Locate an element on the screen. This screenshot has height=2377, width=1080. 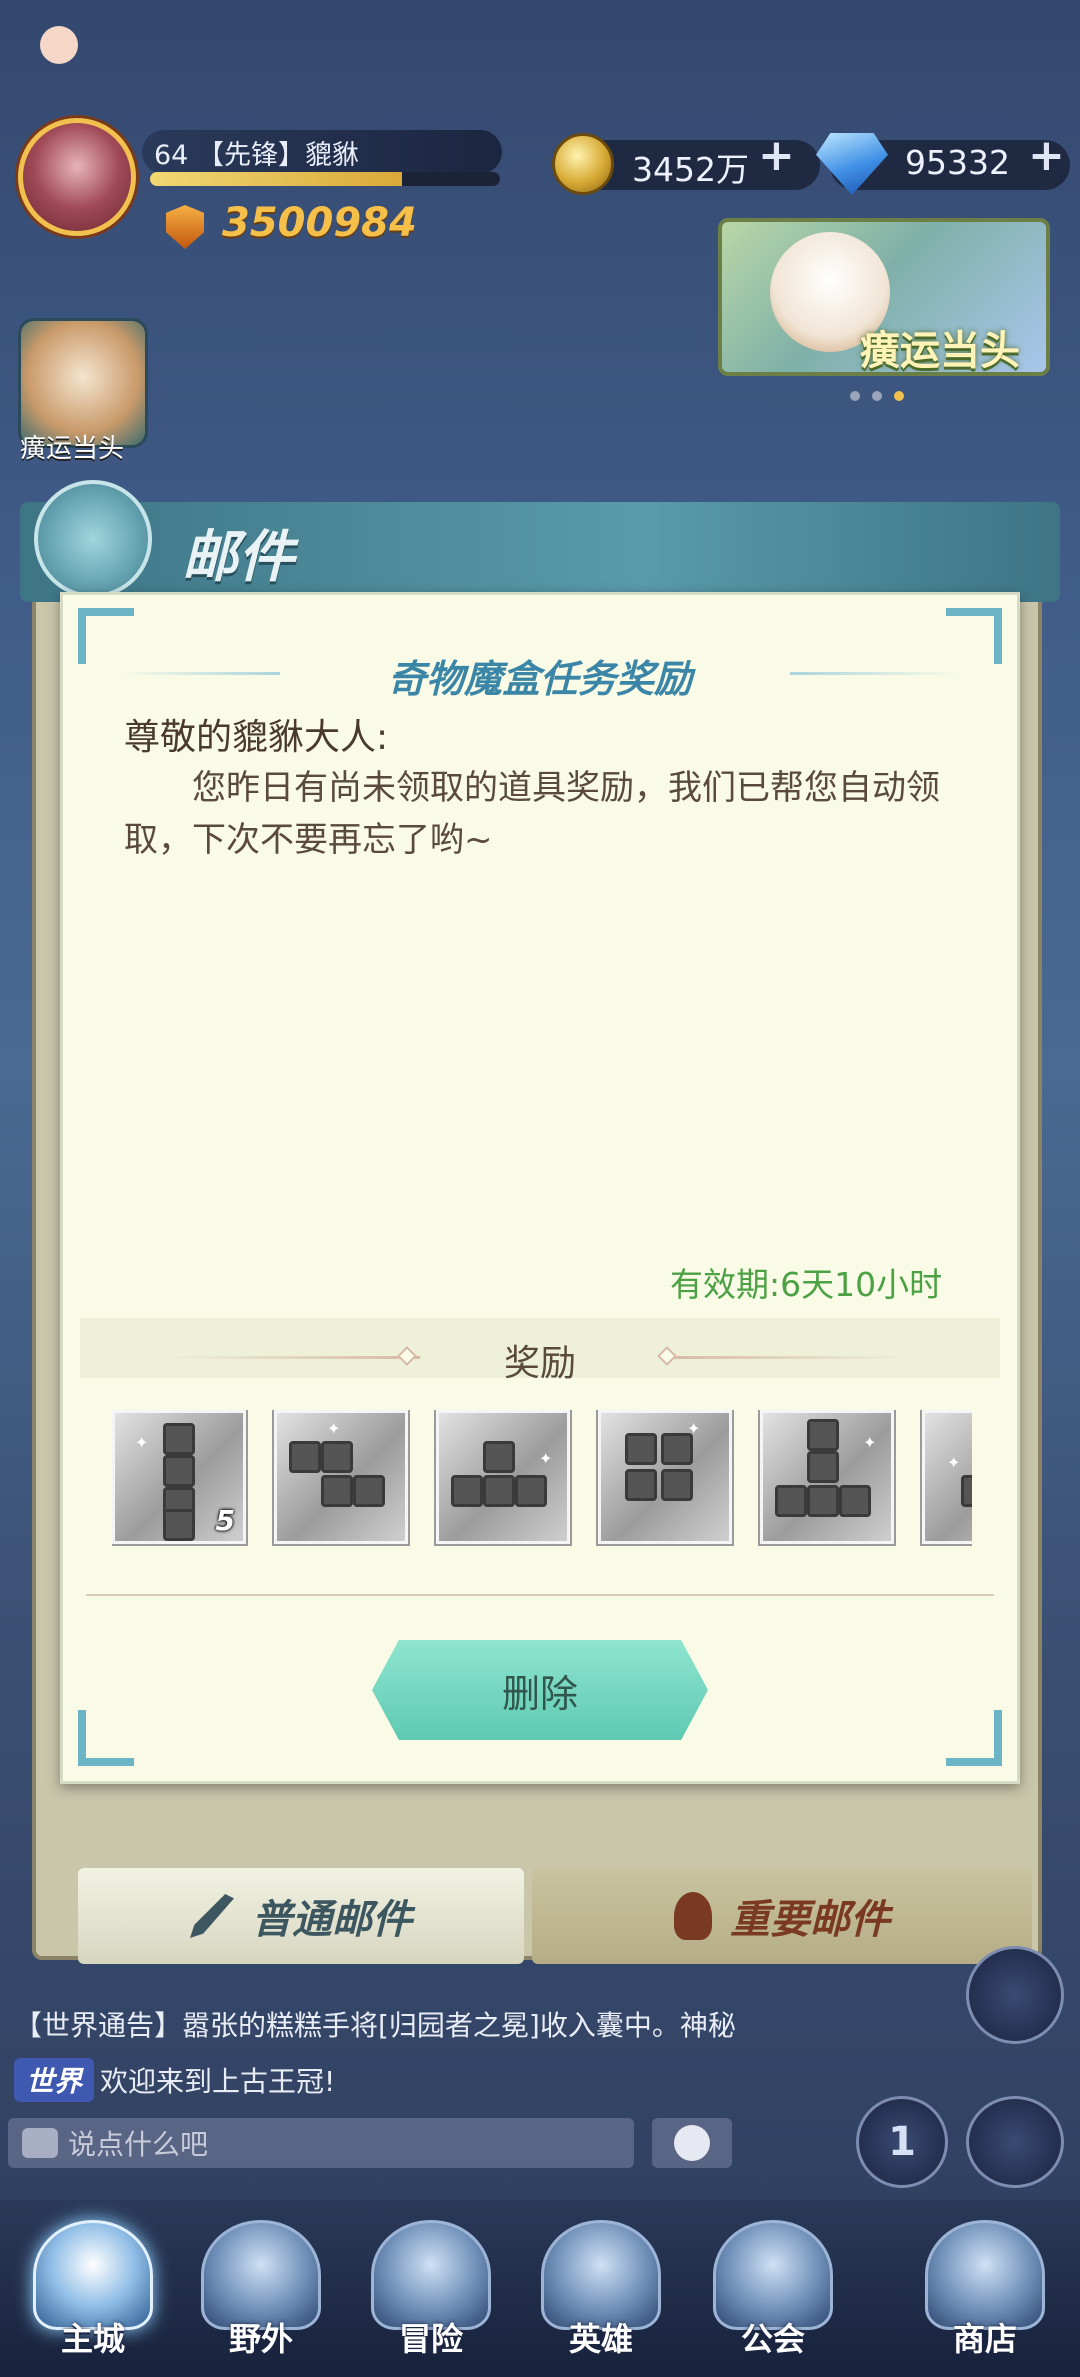
letter-divider is located at coordinates (540, 1595).